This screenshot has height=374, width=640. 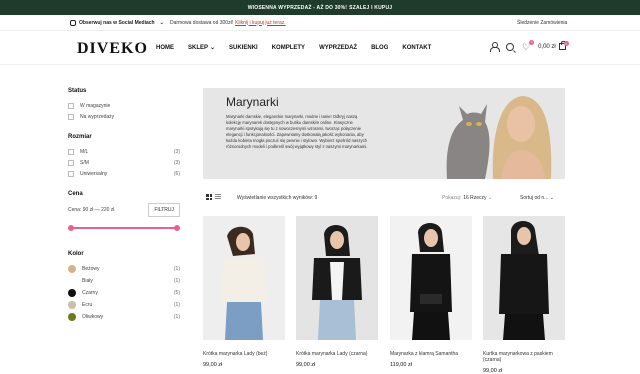 I want to click on product-name: Krótka marynarka Lady (beż), so click(x=244, y=354).